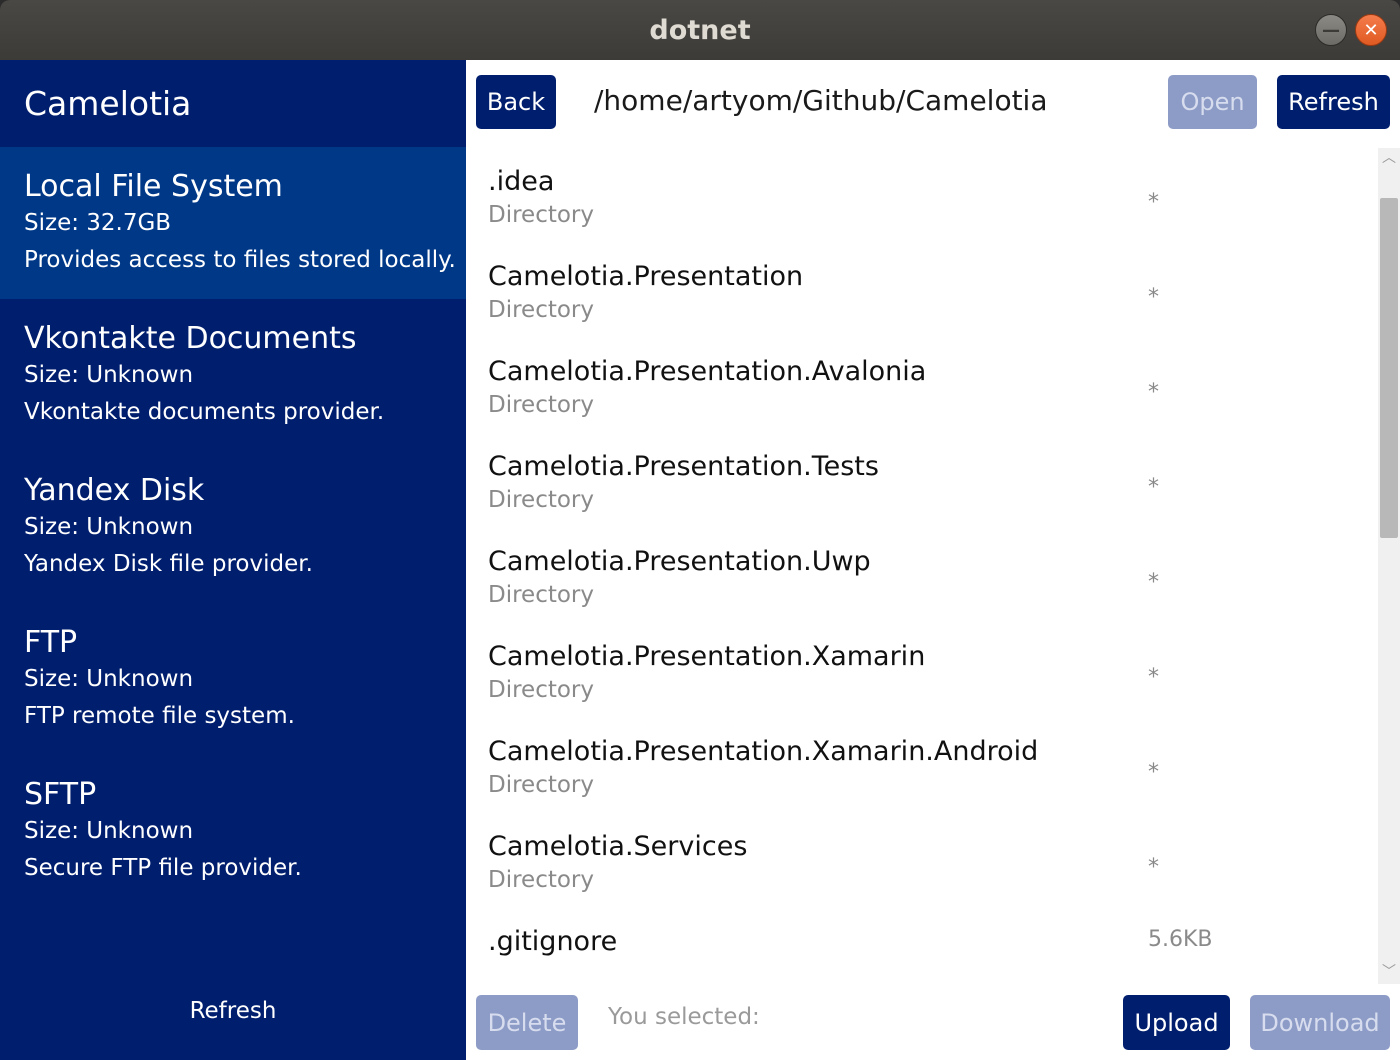  What do you see at coordinates (233, 1011) in the screenshot?
I see `sidebar-refresh-button: Refresh` at bounding box center [233, 1011].